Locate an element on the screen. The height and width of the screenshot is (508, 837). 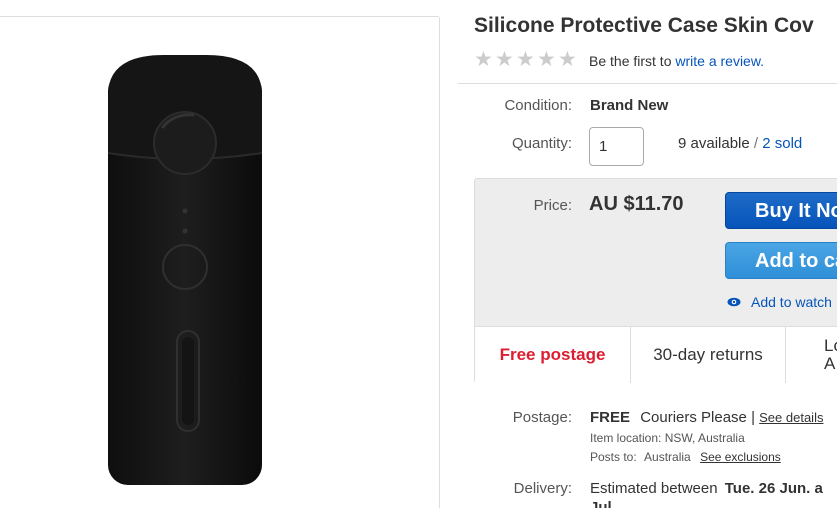
item-location: Item location: NSW, Australia is located at coordinates (667, 438).